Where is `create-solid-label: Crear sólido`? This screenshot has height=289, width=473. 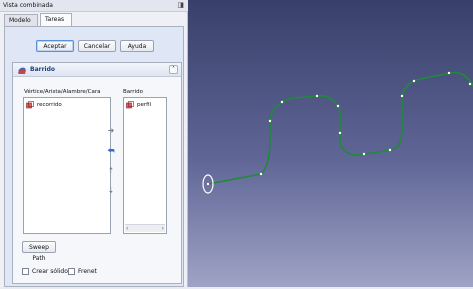 create-solid-label: Crear sólido is located at coordinates (50, 271).